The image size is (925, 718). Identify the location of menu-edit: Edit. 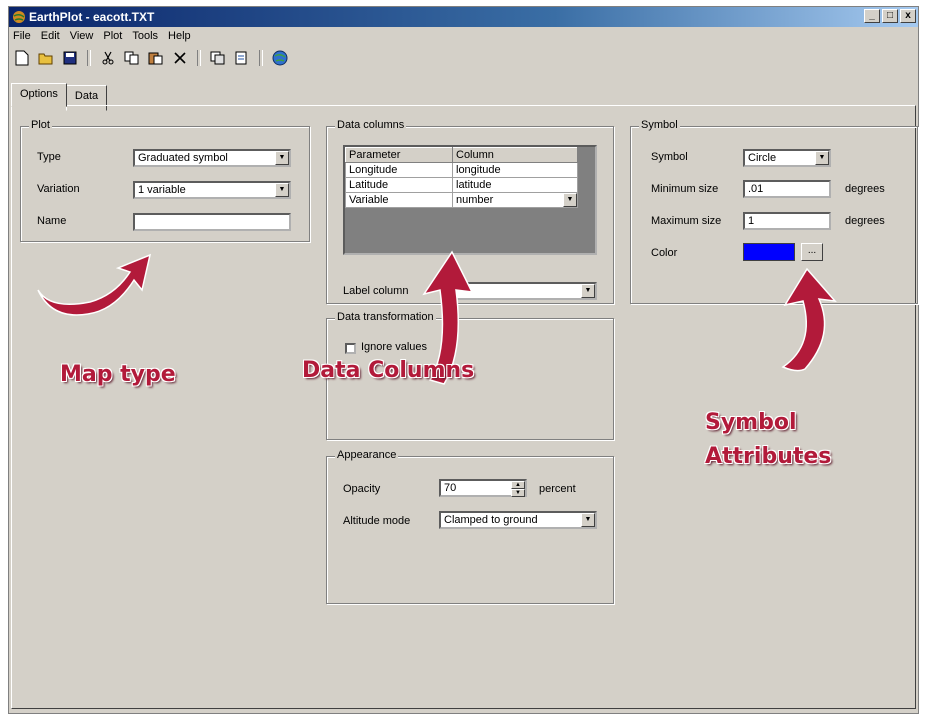
(50, 36).